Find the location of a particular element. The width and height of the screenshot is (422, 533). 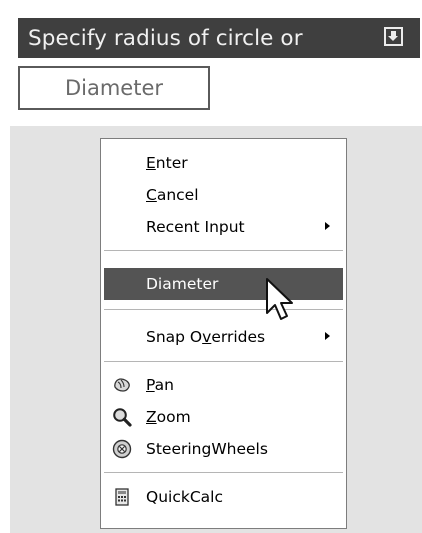

menu-item-label: QuickCalc is located at coordinates (184, 497).